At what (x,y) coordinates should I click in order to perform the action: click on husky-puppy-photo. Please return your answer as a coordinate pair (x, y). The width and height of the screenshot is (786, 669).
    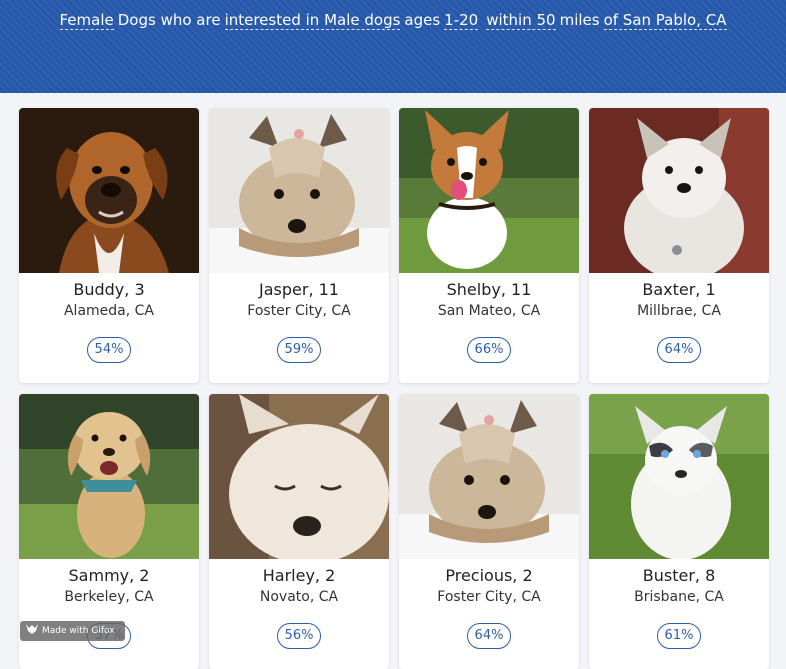
    Looking at the image, I should click on (679, 476).